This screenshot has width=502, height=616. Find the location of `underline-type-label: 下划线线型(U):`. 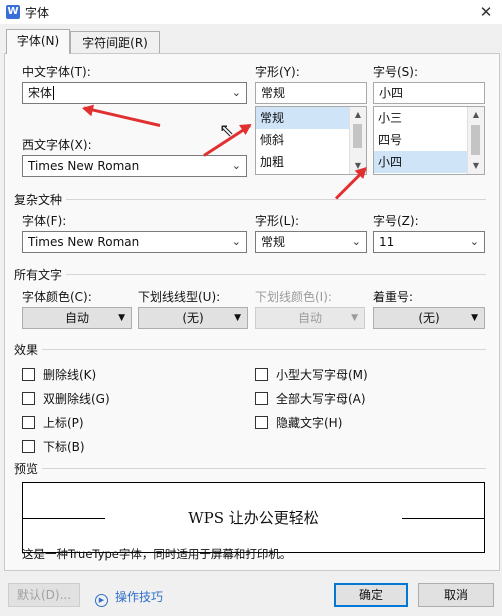

underline-type-label: 下划线线型(U): is located at coordinates (179, 297).